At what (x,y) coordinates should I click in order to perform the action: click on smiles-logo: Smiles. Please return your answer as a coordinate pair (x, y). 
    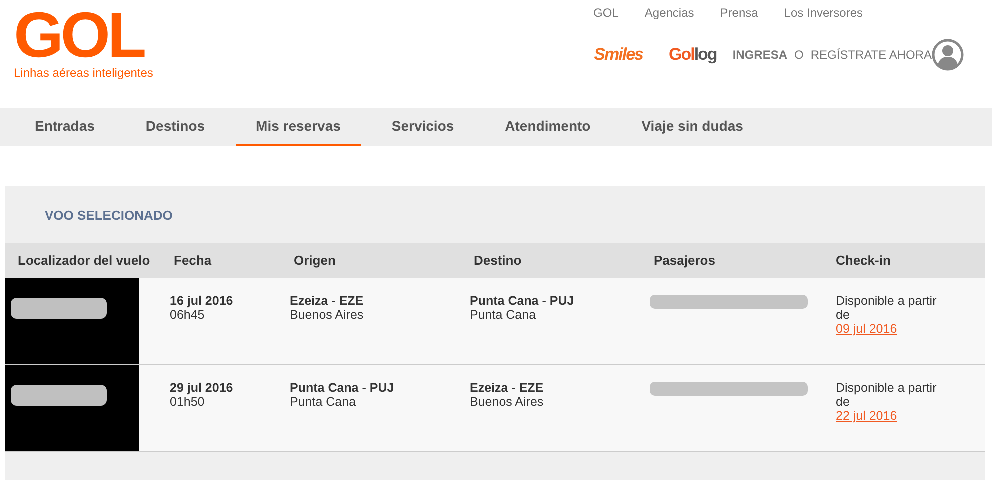
    Looking at the image, I should click on (618, 55).